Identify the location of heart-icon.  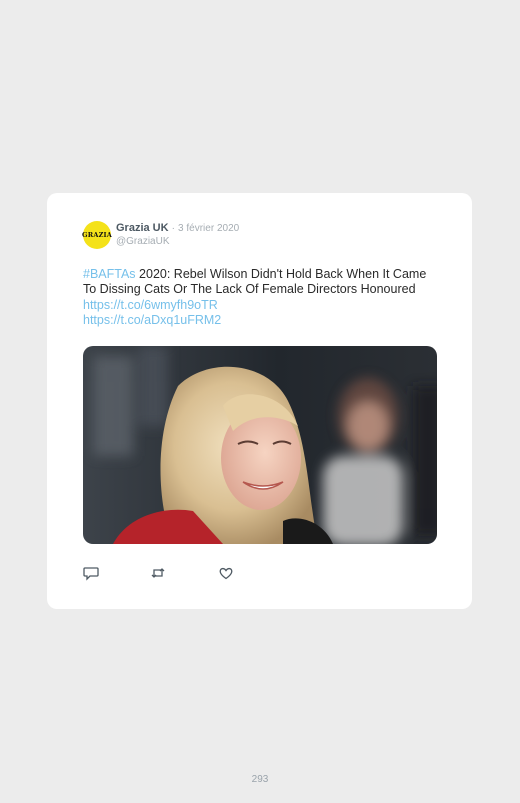
(226, 573).